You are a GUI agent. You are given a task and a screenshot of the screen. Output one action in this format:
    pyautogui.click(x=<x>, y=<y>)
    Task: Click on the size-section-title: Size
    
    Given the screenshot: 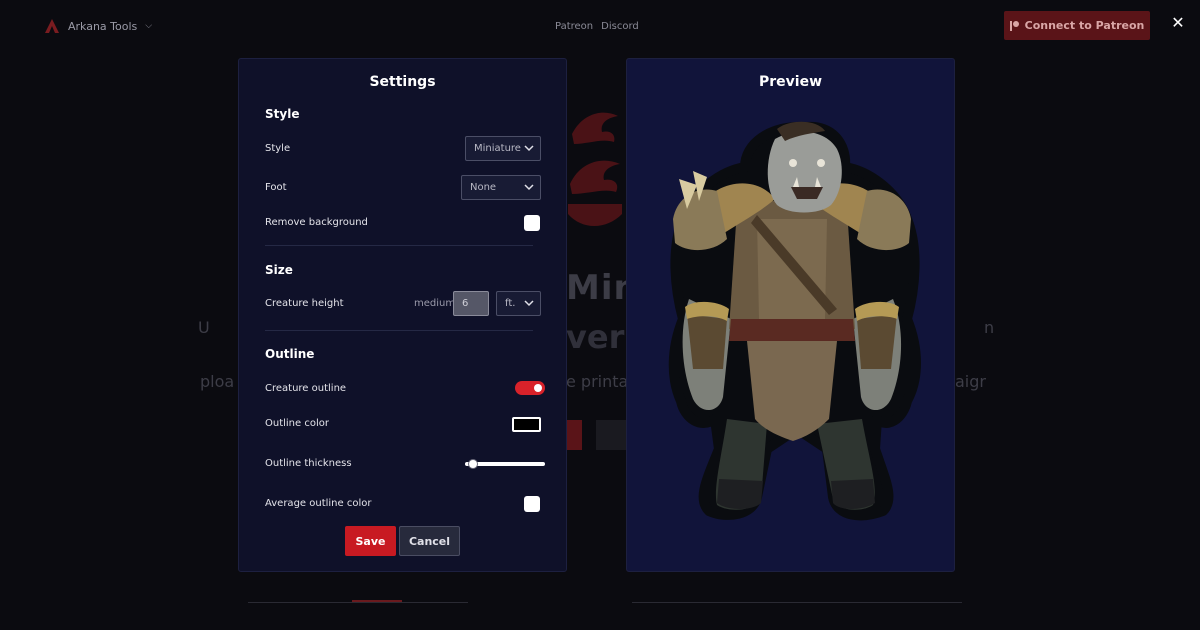 What is the action you would take?
    pyautogui.click(x=279, y=270)
    